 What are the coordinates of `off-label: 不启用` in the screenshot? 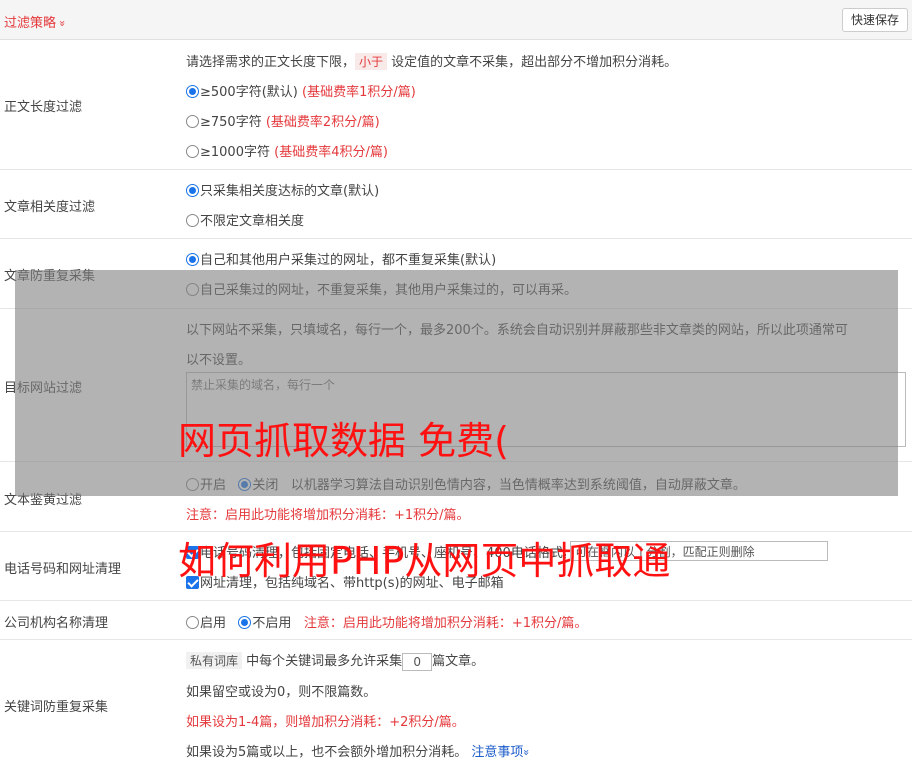 It's located at (271, 623).